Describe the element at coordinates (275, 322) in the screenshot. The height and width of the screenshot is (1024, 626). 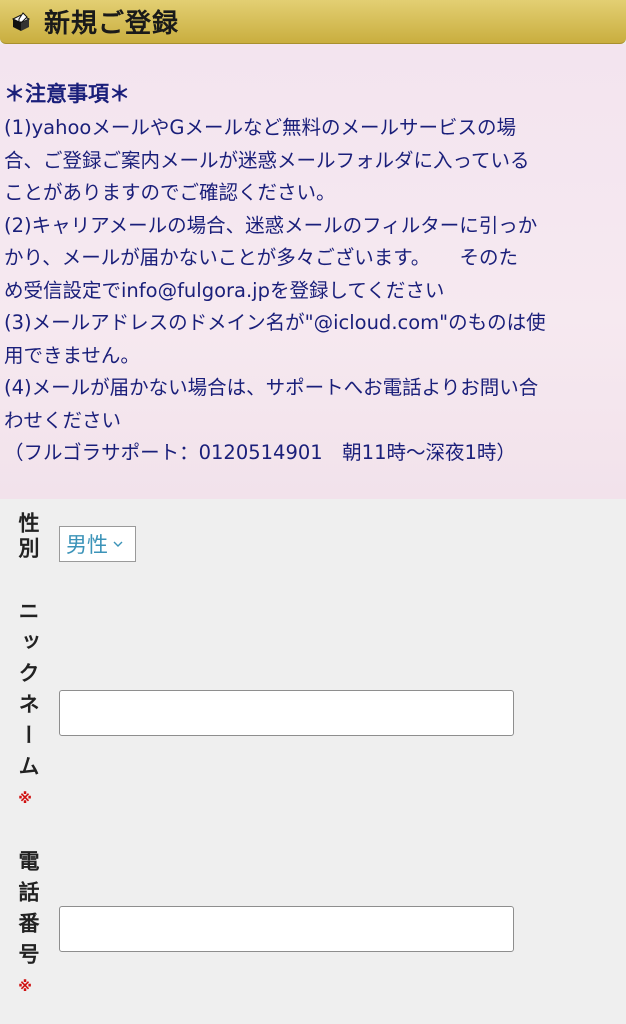
I see `notice-line: (3)メールアドレスのドメイン名が"@icloud.com"のものは使` at that location.